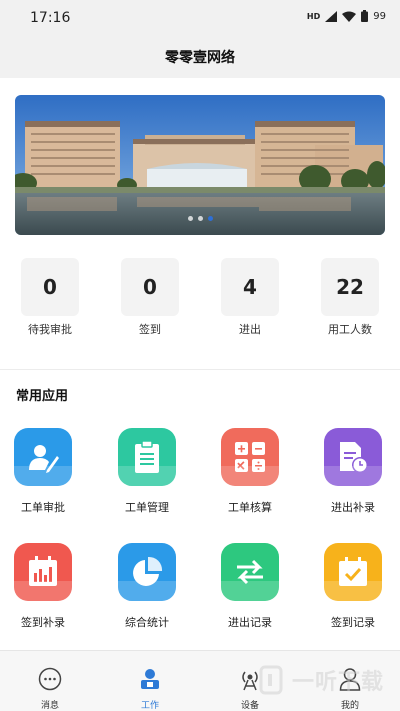 The image size is (400, 711). I want to click on status-time: 17:16, so click(50, 18).